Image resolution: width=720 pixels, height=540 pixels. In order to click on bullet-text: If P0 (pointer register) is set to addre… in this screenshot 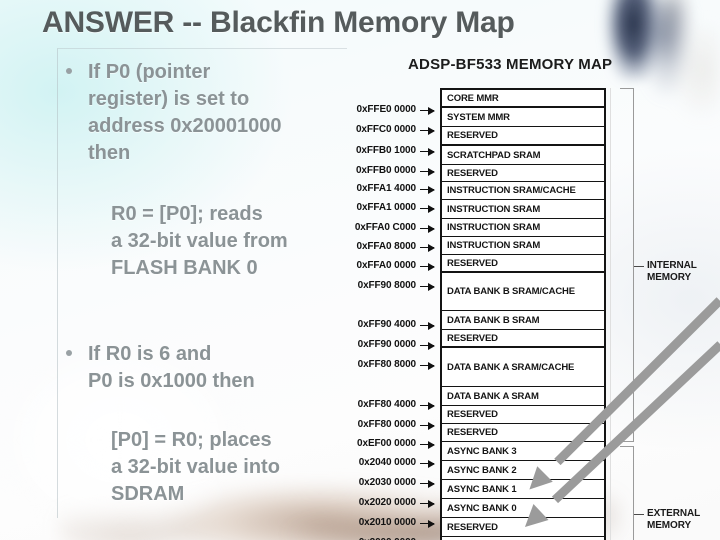, I will do `click(185, 112)`.